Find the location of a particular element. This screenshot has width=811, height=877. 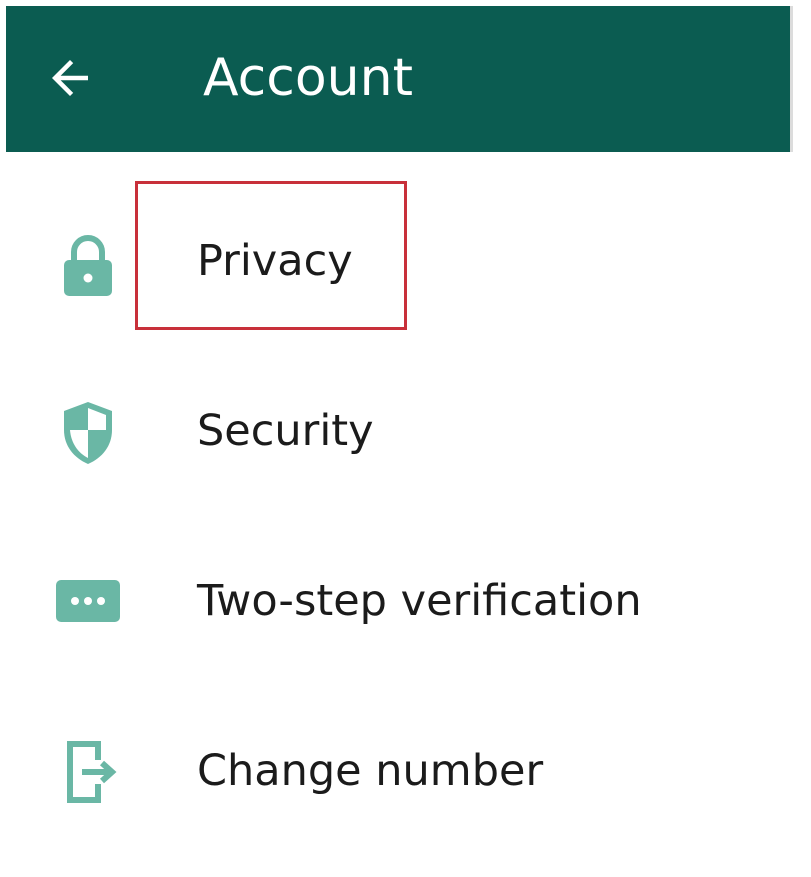

change-number-icon is located at coordinates (88, 772).